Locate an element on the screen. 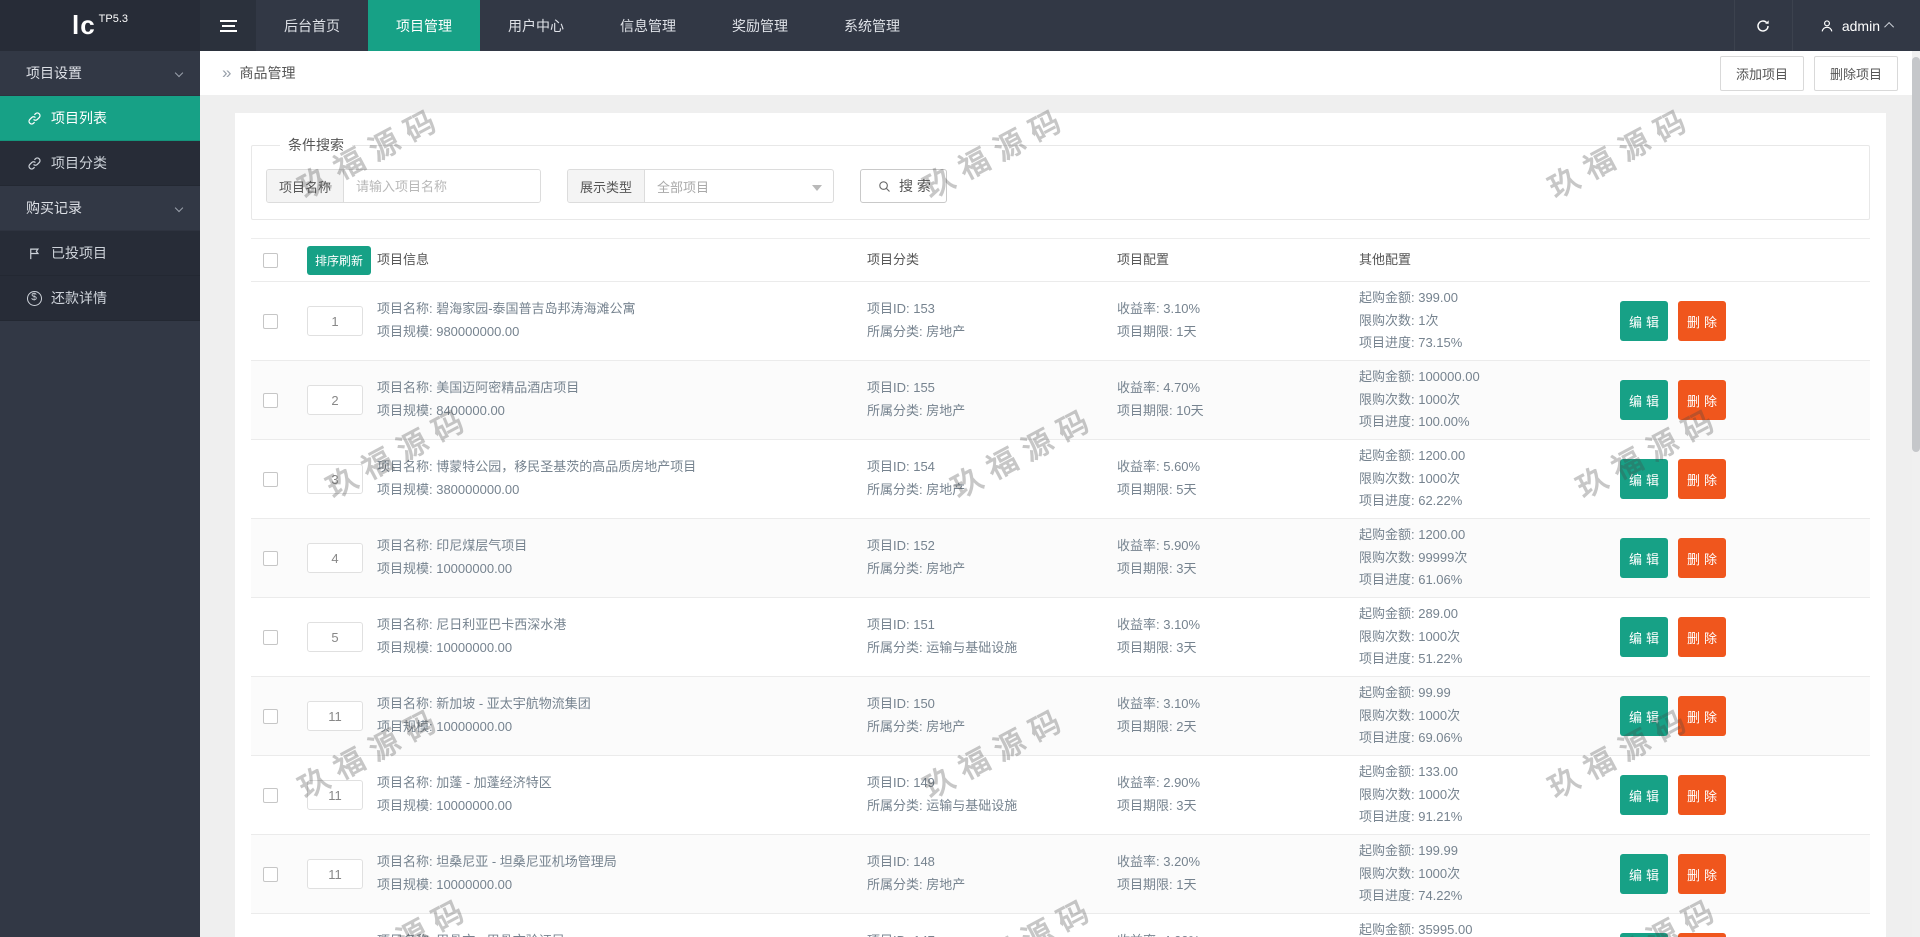  breadcrumb: » 商品管理 添加项目 删除项目 is located at coordinates (1060, 73).